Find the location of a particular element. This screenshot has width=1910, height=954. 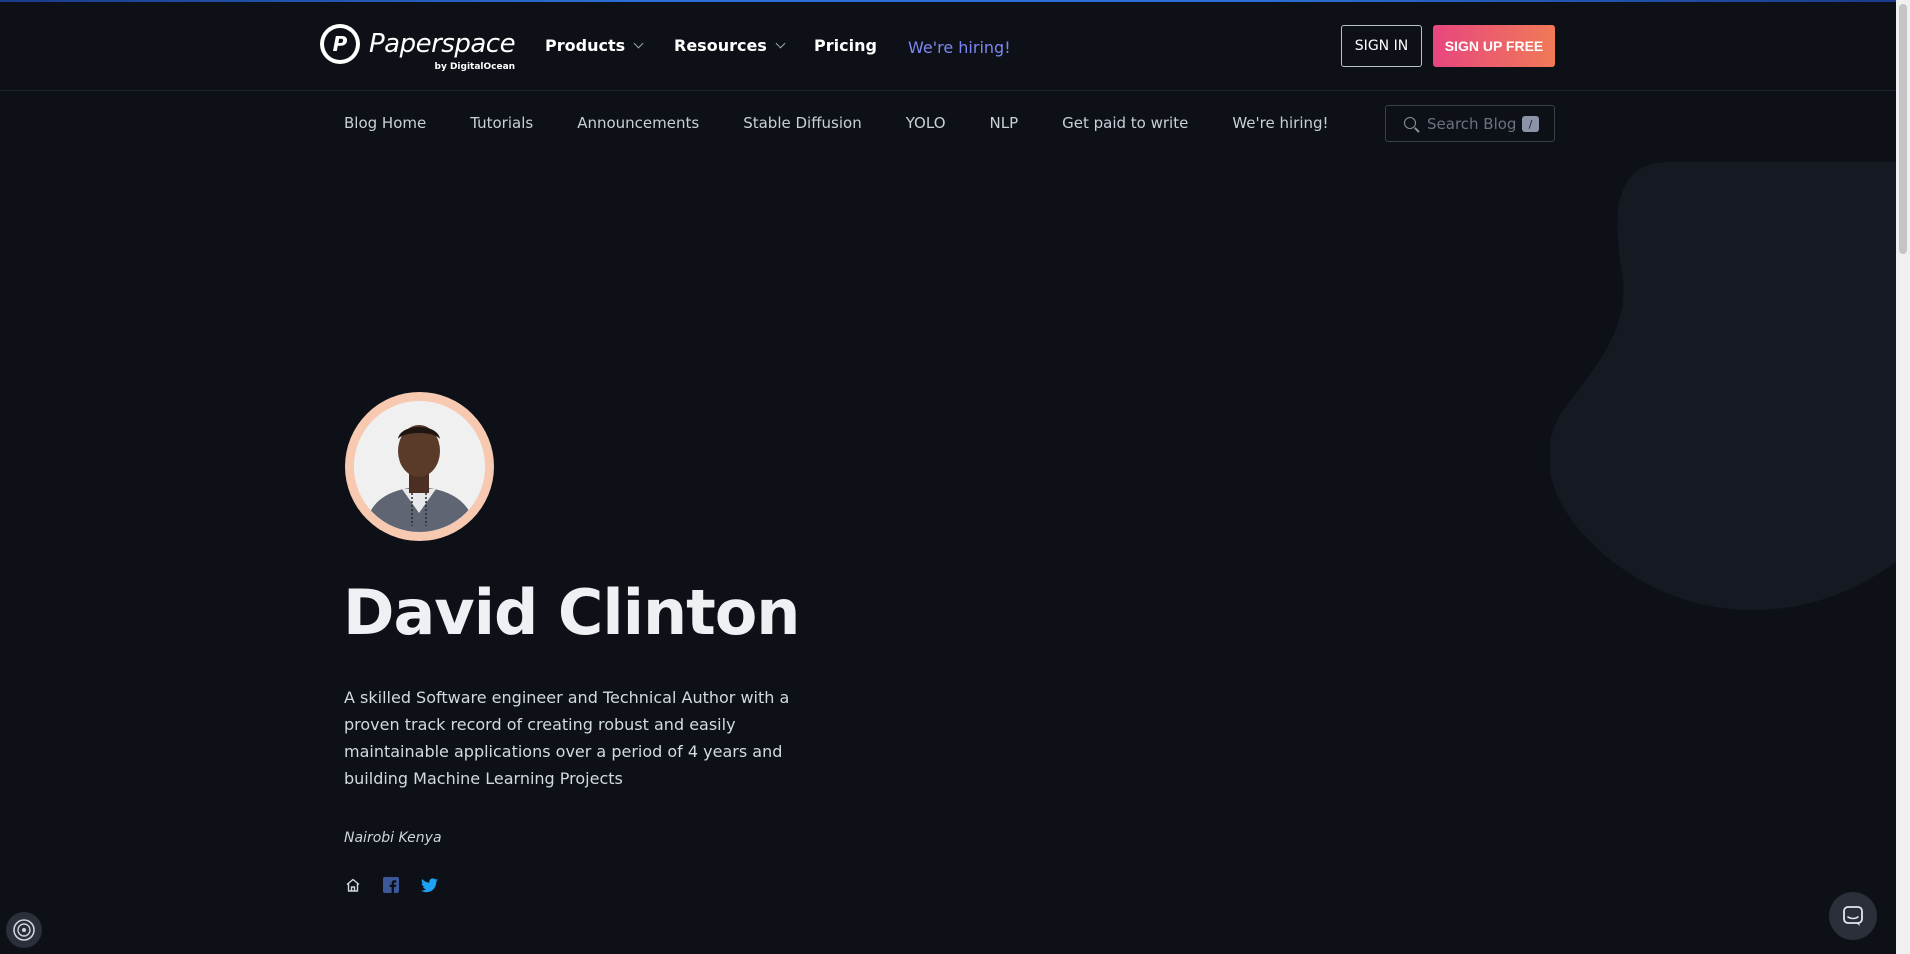

decorative-blob is located at coordinates (1723, 386).